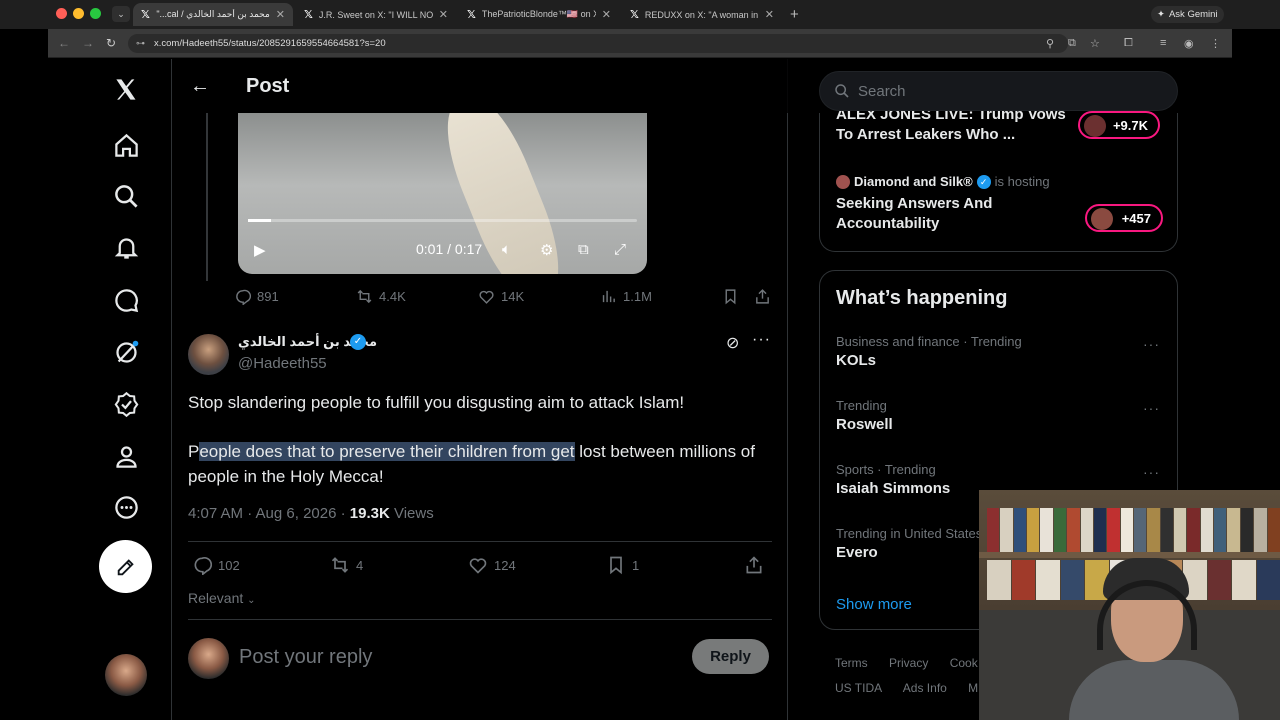 The height and width of the screenshot is (720, 1280). I want to click on reply-sort-dropdown: Relevant ⌄, so click(222, 598).